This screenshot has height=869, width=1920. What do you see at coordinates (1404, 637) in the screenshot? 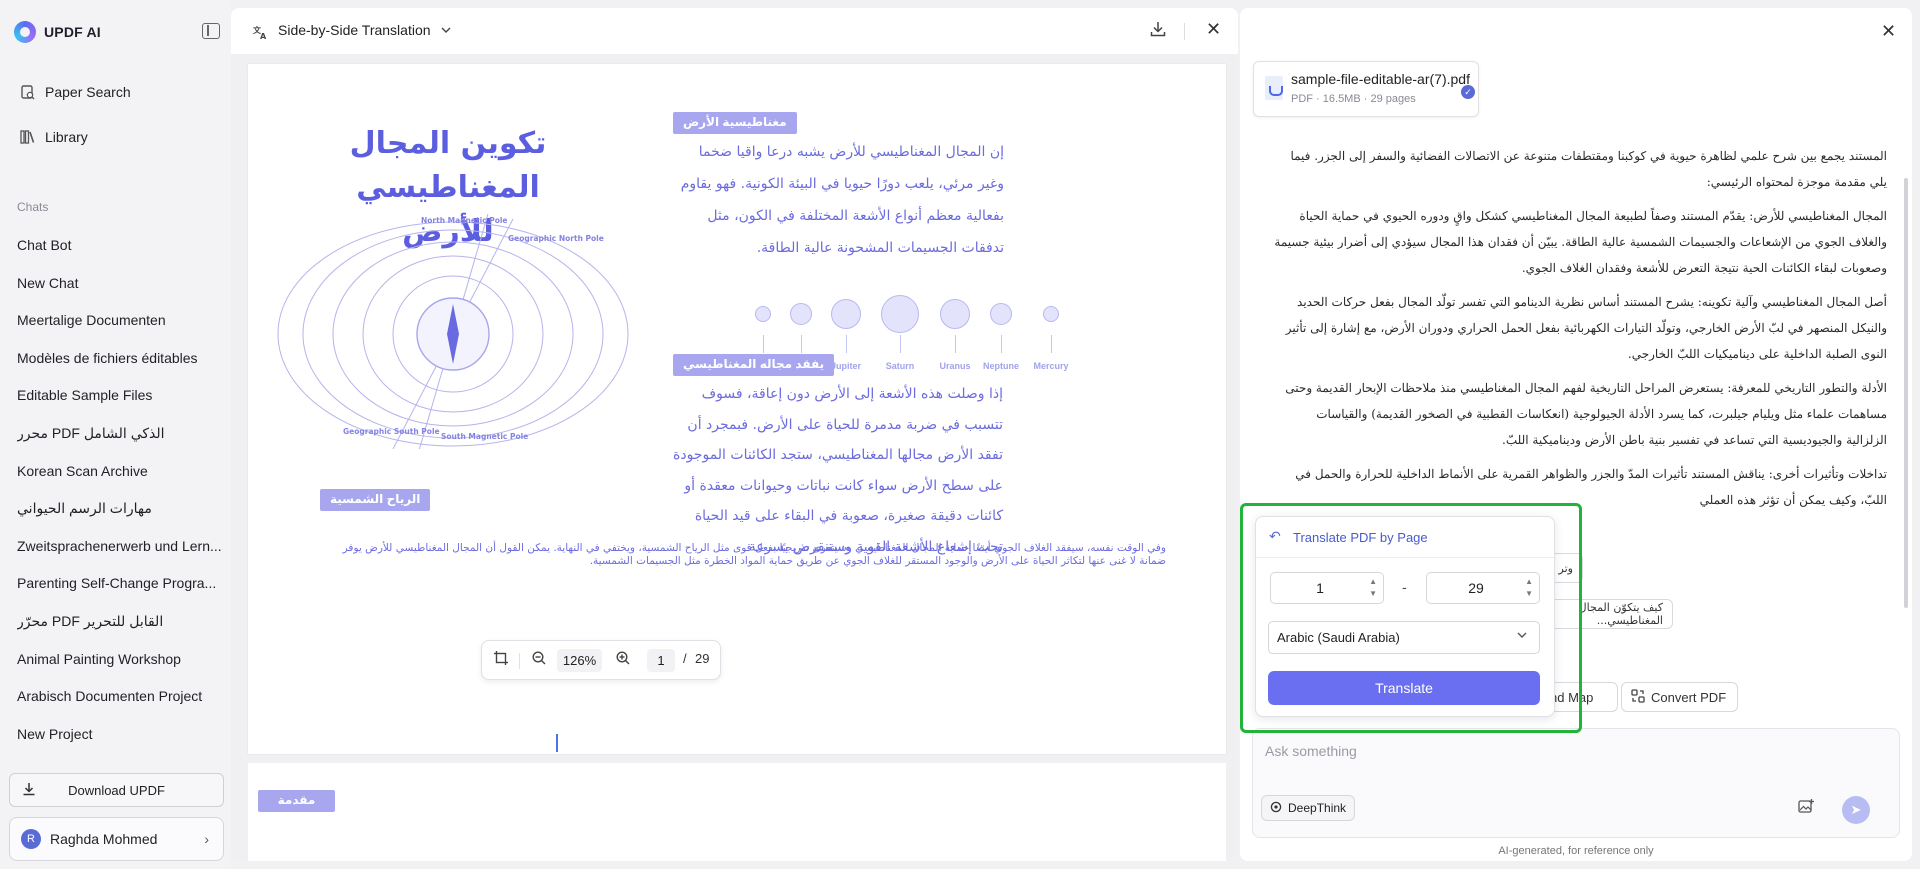
I see `language-select: Arabic (Saudi Arabia)` at bounding box center [1404, 637].